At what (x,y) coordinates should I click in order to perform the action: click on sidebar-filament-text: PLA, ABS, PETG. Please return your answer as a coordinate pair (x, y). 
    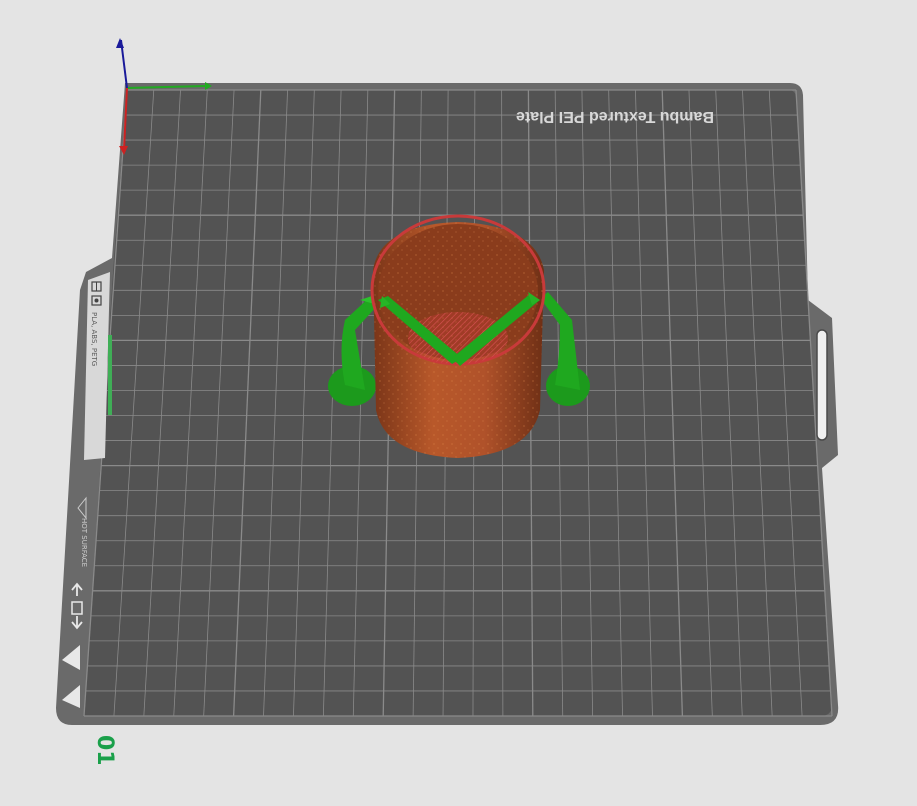
    Looking at the image, I should click on (94, 339).